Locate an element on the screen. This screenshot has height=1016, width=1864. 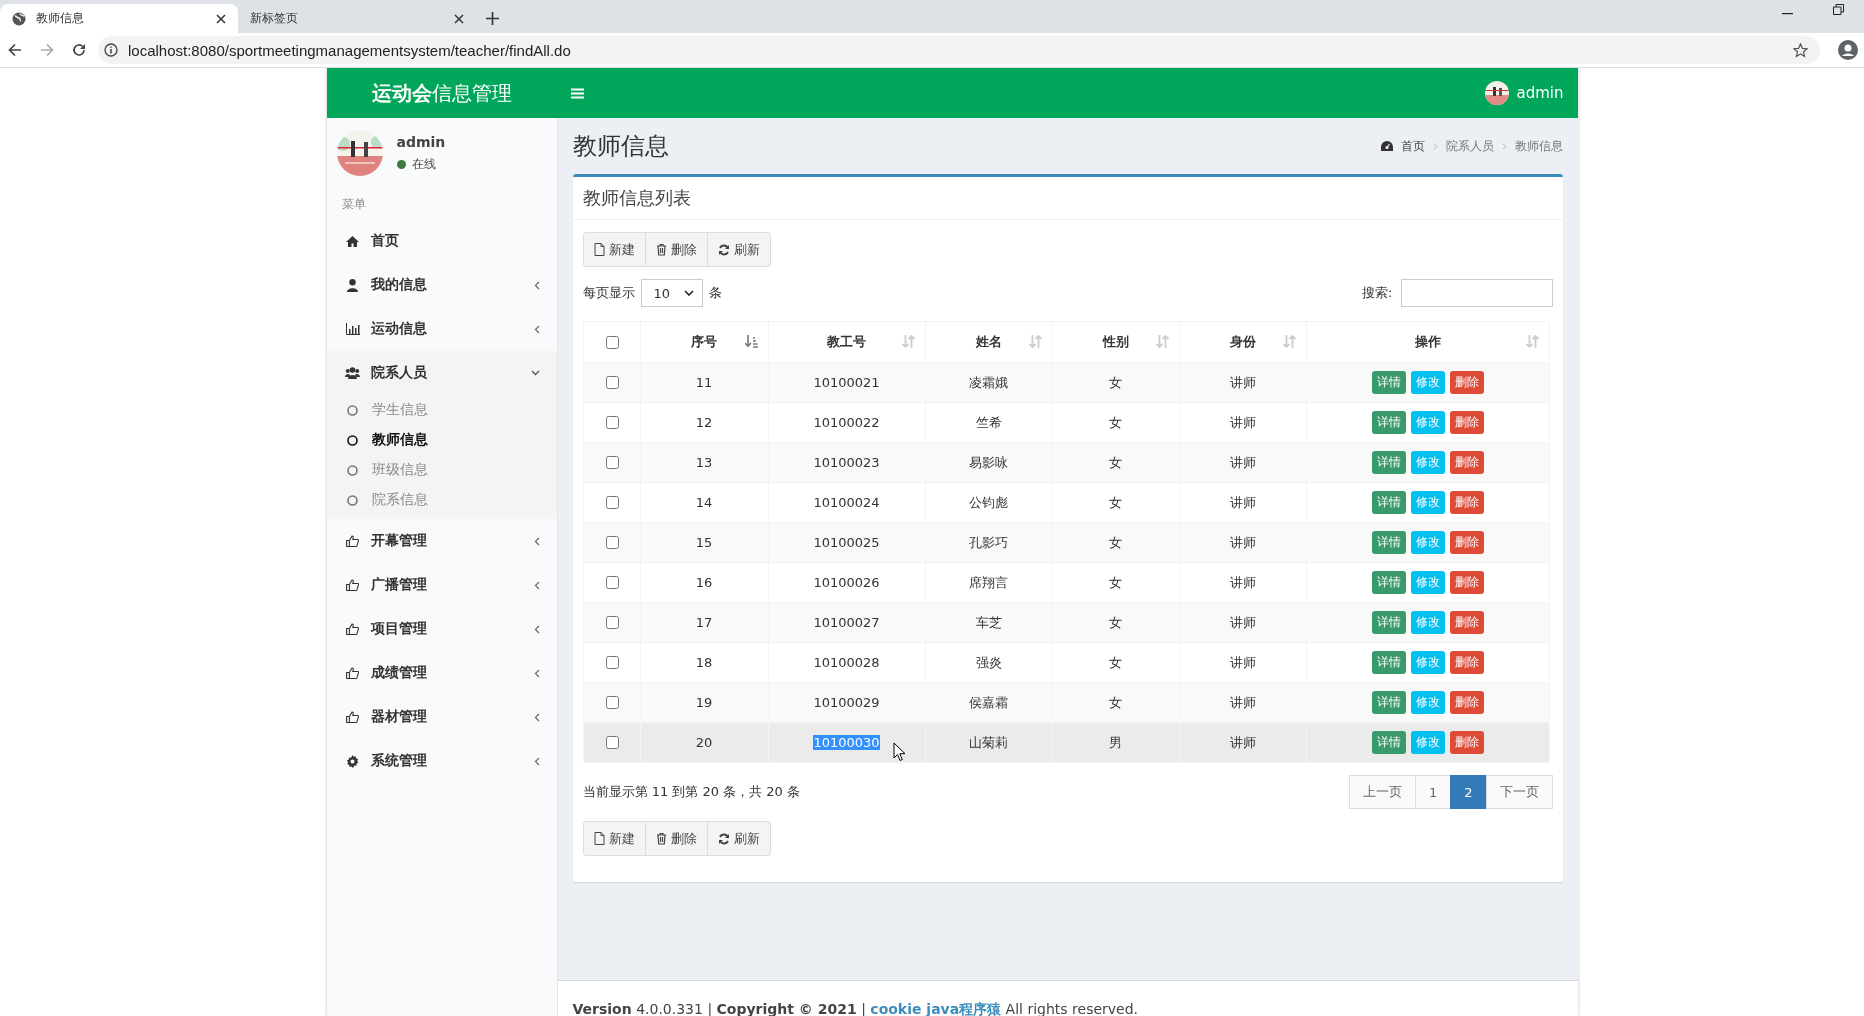
column-header: 姓名 is located at coordinates (988, 342).